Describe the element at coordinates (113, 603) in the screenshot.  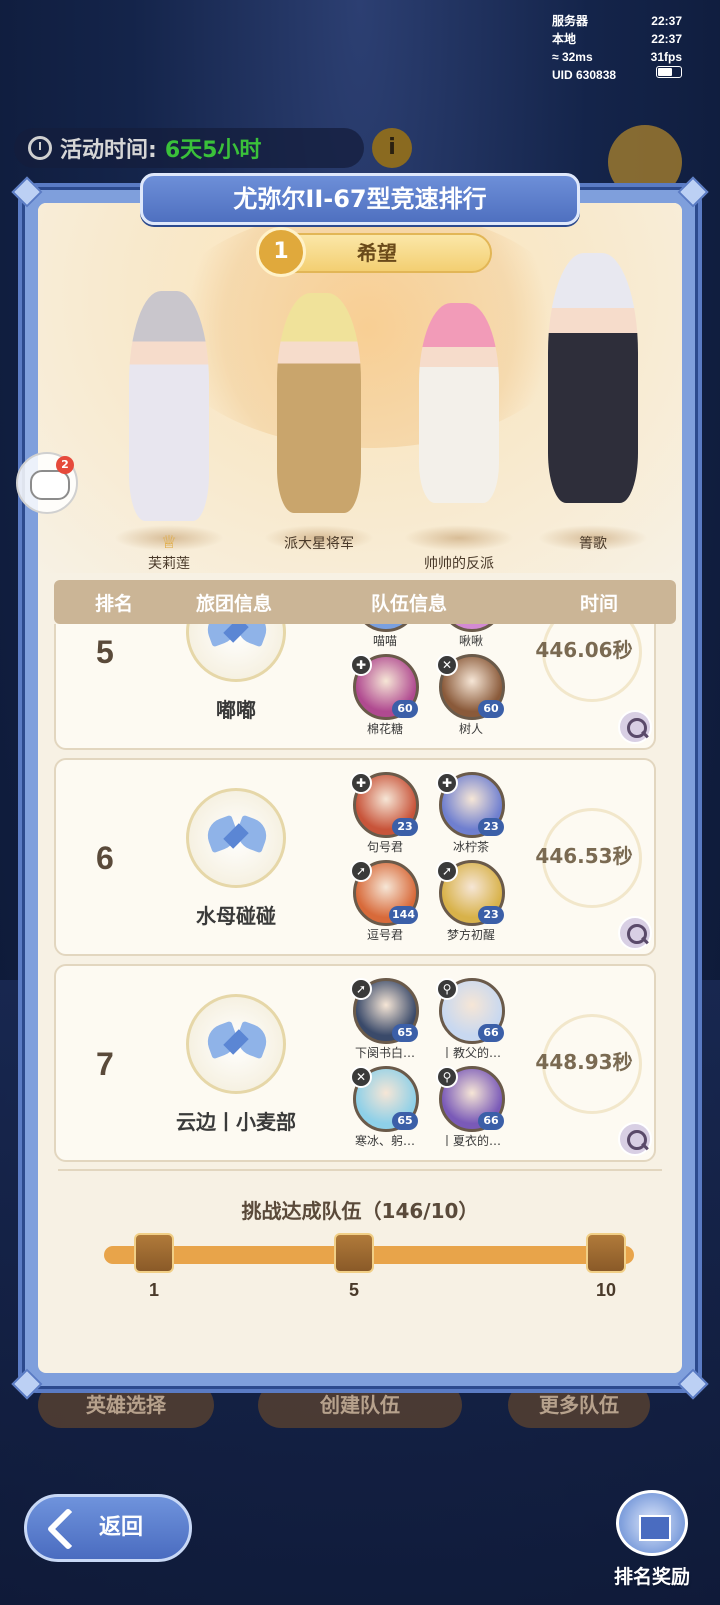
I see `header-rank: 排名` at that location.